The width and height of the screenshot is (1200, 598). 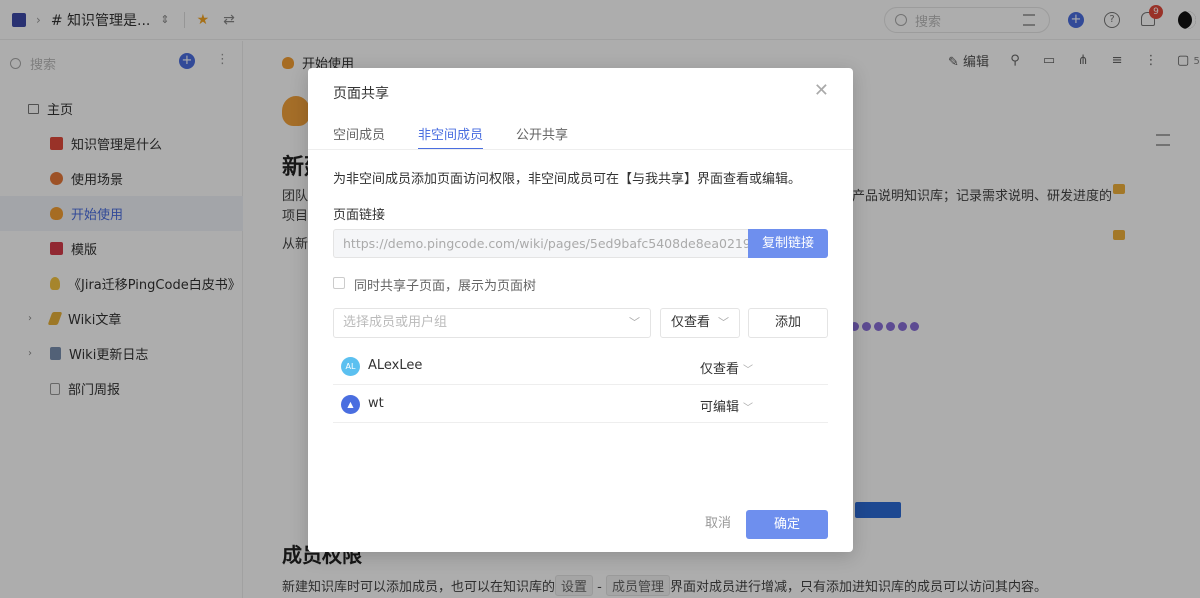 I want to click on close-icon: ✕, so click(x=821, y=91).